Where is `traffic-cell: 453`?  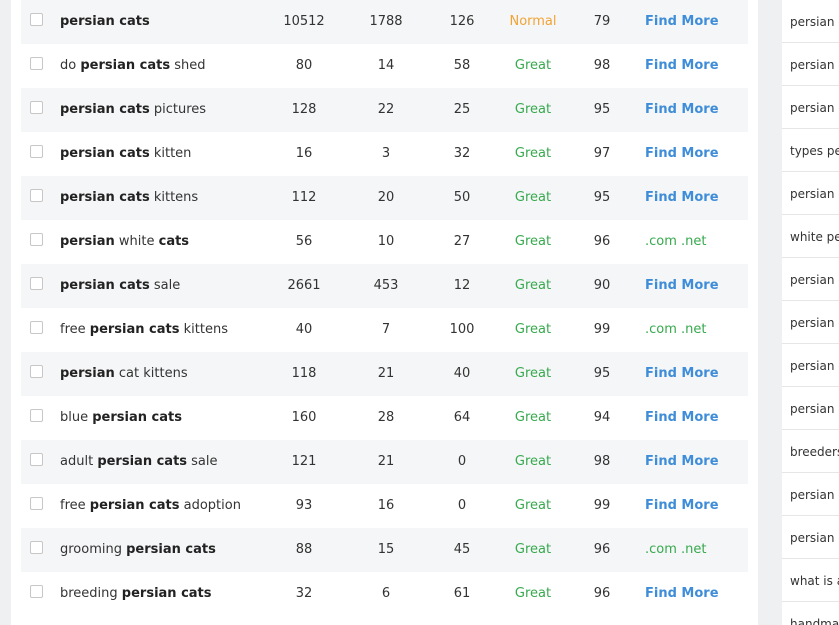 traffic-cell: 453 is located at coordinates (386, 285).